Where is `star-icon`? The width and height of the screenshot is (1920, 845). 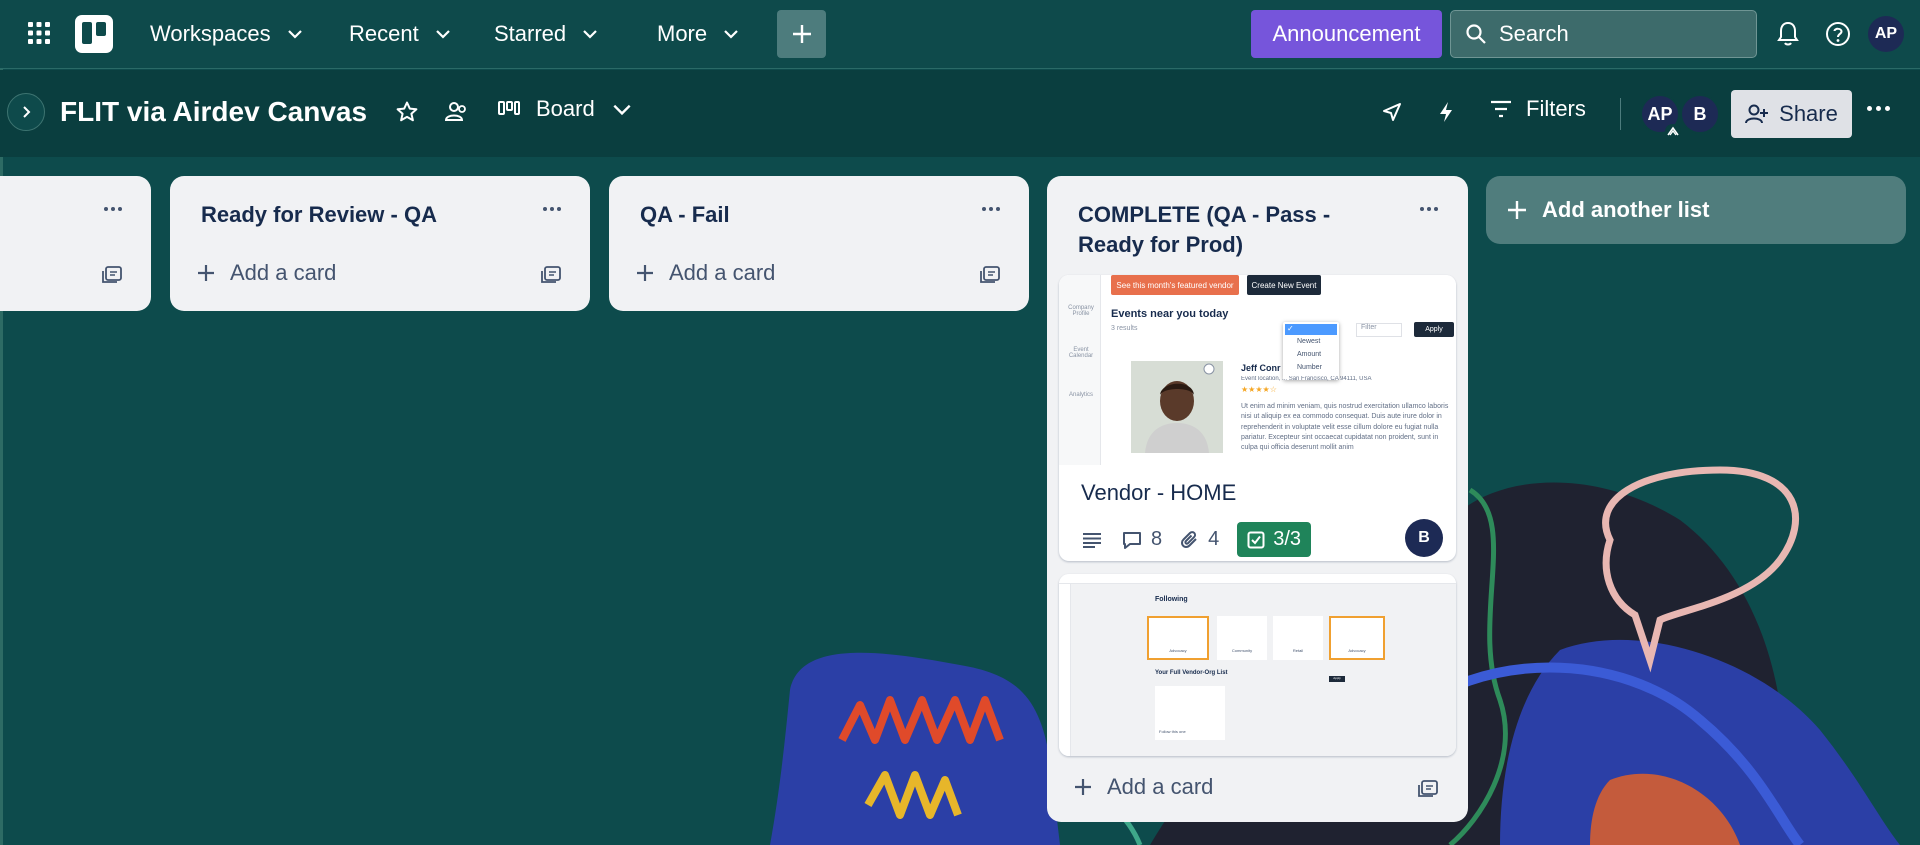
star-icon is located at coordinates (407, 112).